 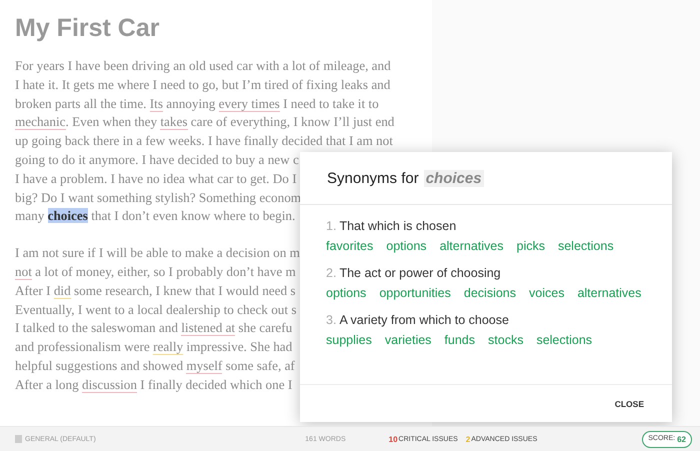 What do you see at coordinates (349, 340) in the screenshot?
I see `synonym-link: supplies` at bounding box center [349, 340].